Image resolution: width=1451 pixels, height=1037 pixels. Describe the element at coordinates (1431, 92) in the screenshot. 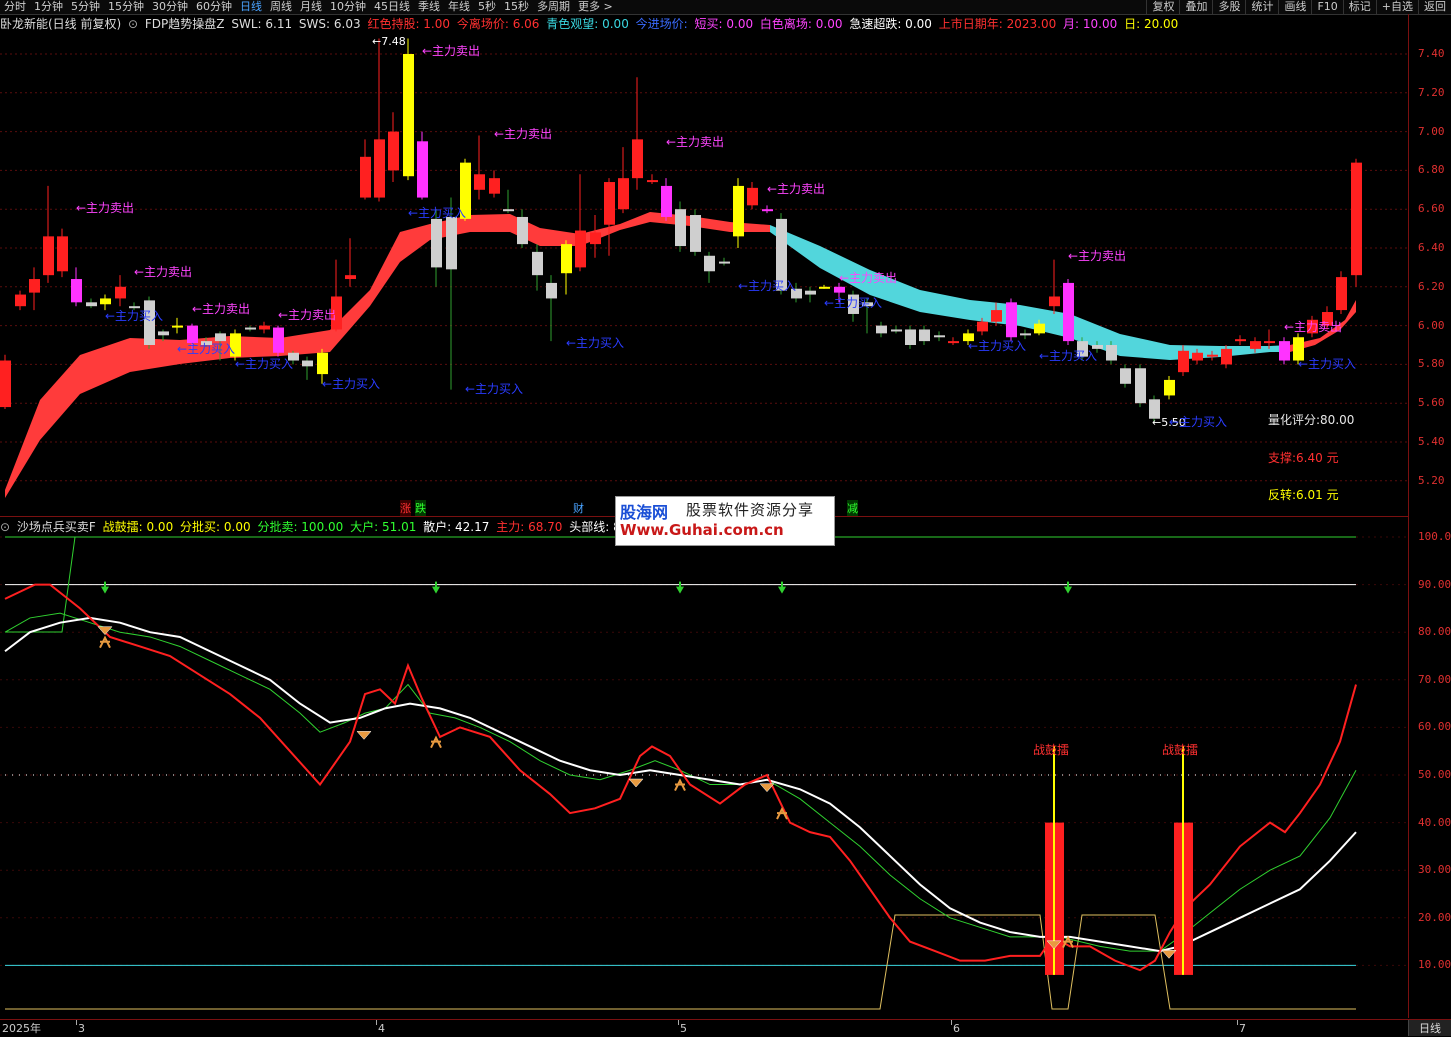

I see `price-tick: 7.20` at that location.